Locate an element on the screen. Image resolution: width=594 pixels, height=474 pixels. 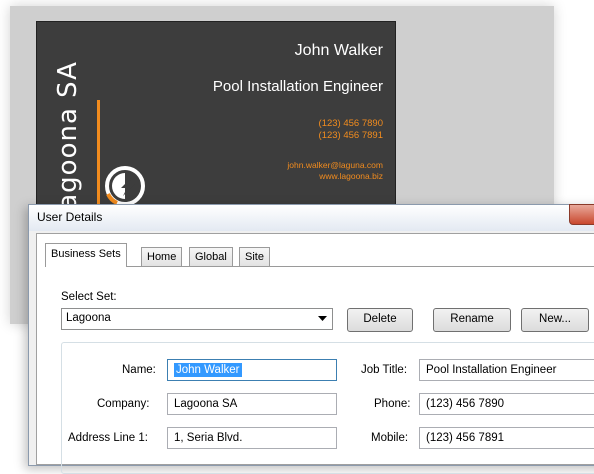
rename-button: Rename is located at coordinates (472, 320).